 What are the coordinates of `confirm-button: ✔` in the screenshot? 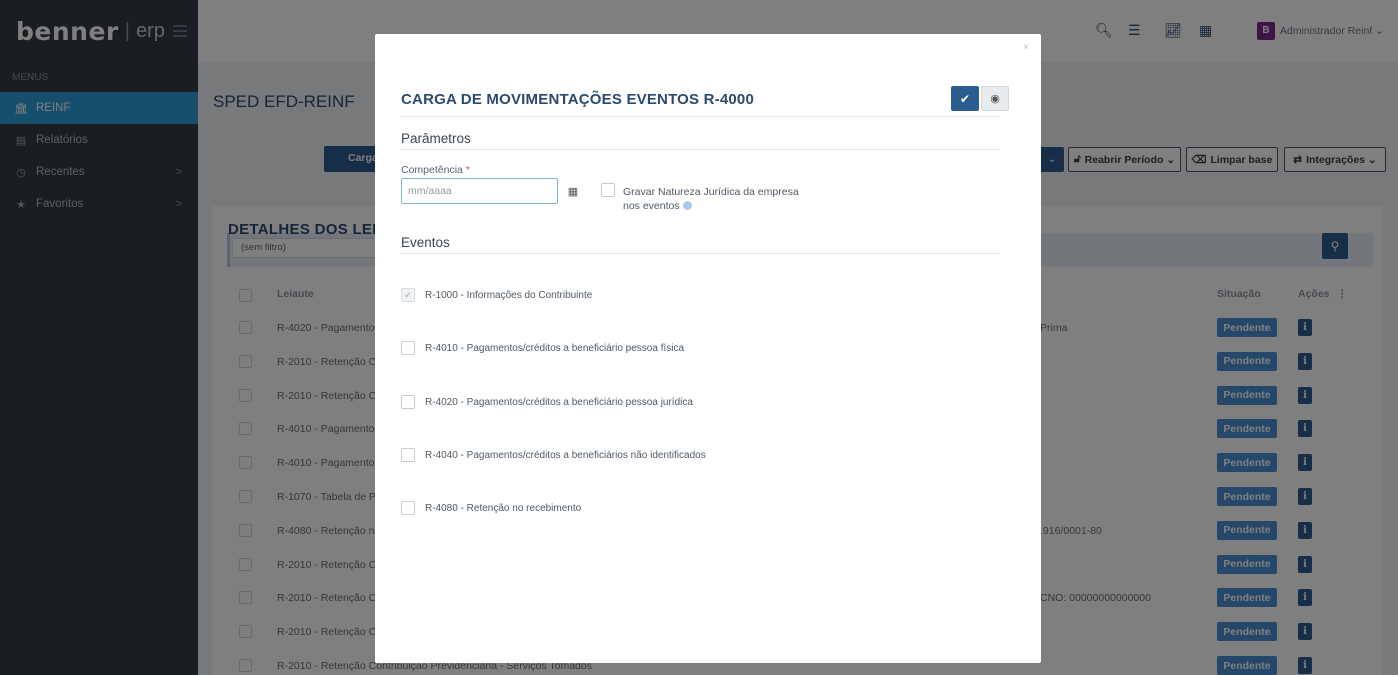 It's located at (965, 98).